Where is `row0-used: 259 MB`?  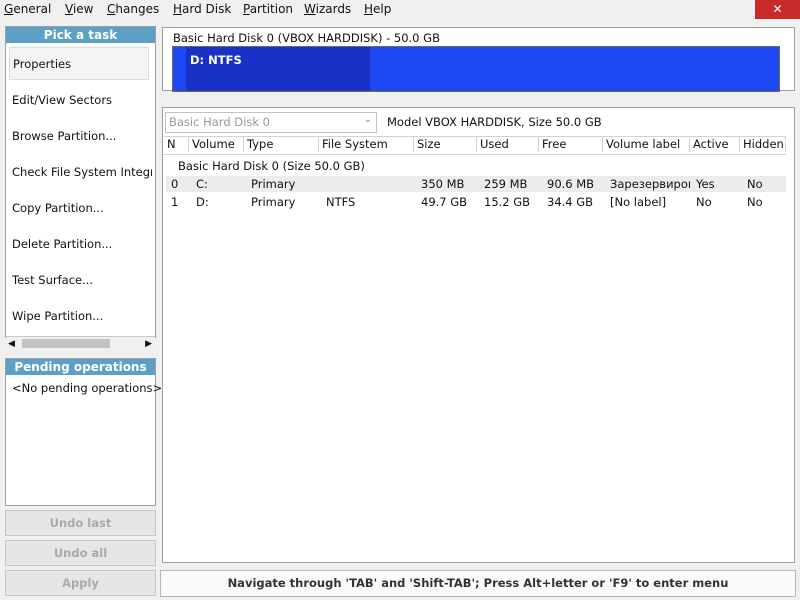
row0-used: 259 MB is located at coordinates (506, 184).